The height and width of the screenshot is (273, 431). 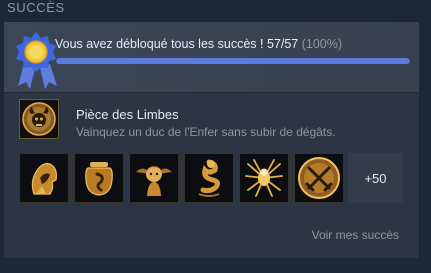 I want to click on skull-horns-icon, so click(x=39, y=119).